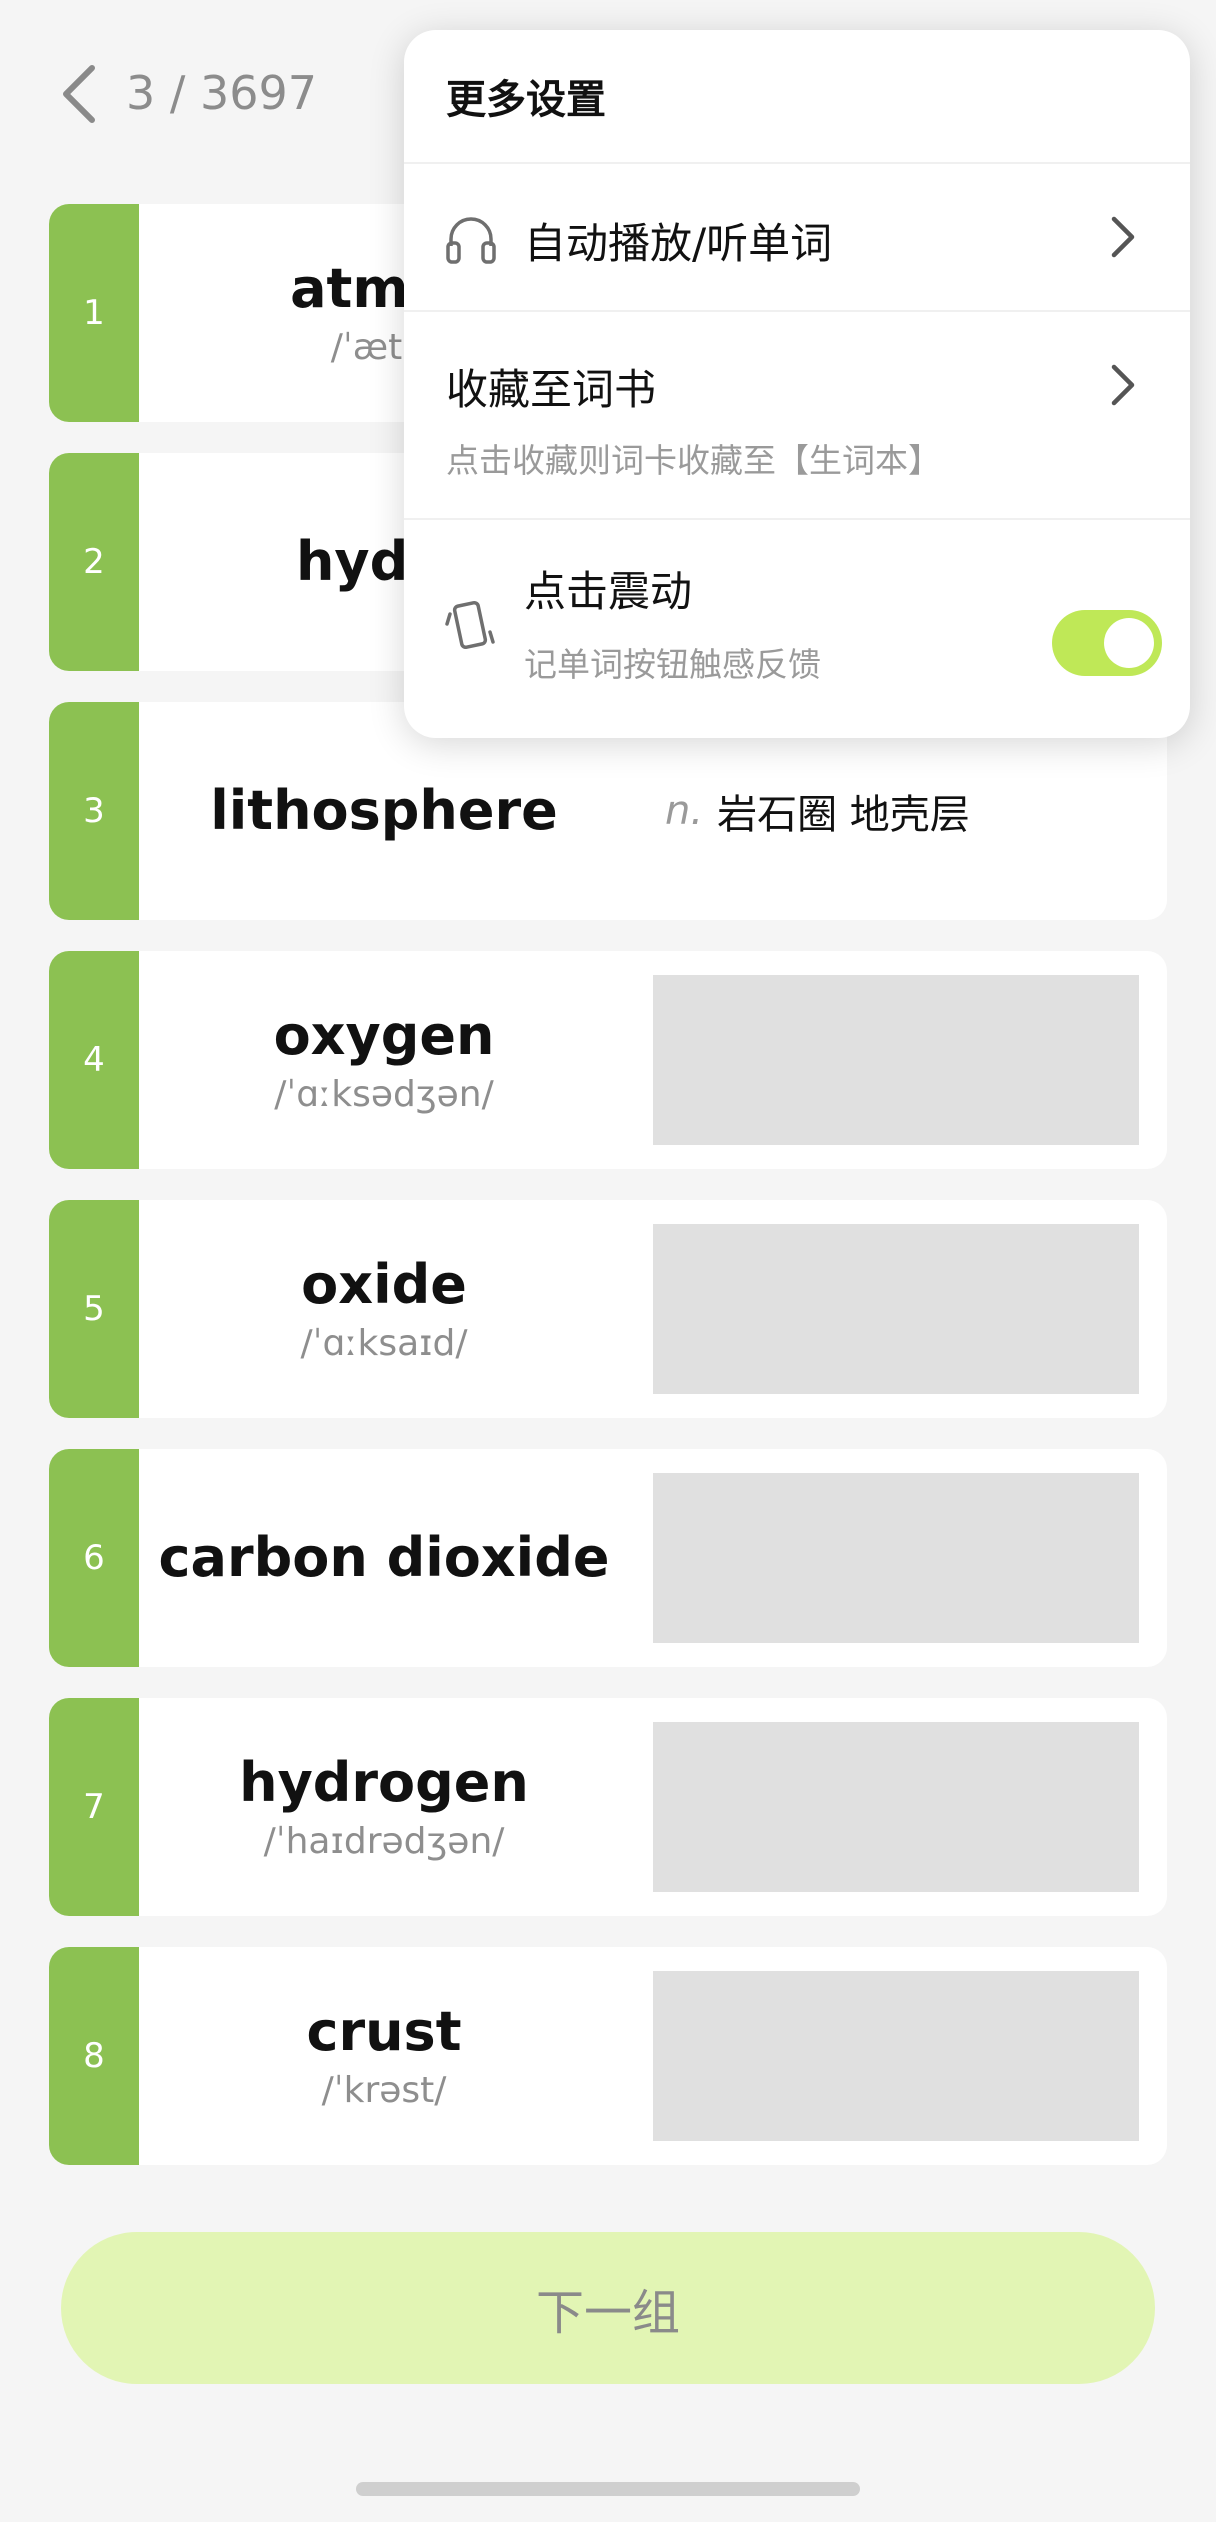 The height and width of the screenshot is (2522, 1216). What do you see at coordinates (551, 389) in the screenshot?
I see `favorite-label: 收藏至词书` at bounding box center [551, 389].